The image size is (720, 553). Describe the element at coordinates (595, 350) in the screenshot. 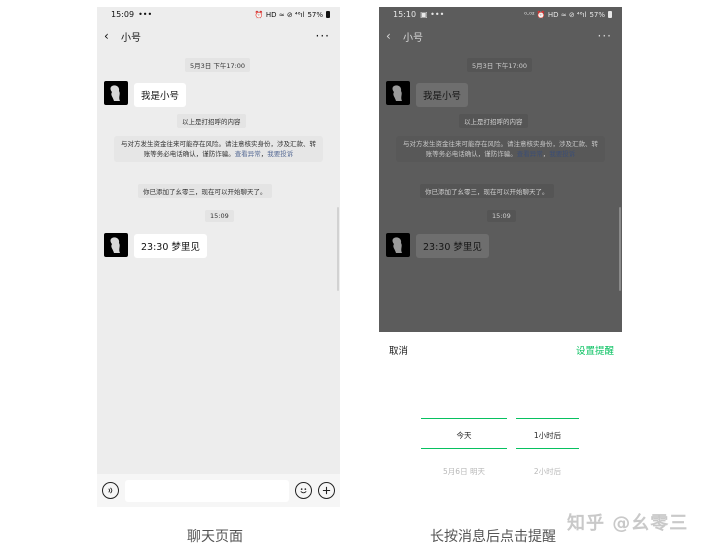

I see `set-reminder-button: 设置提醒` at that location.